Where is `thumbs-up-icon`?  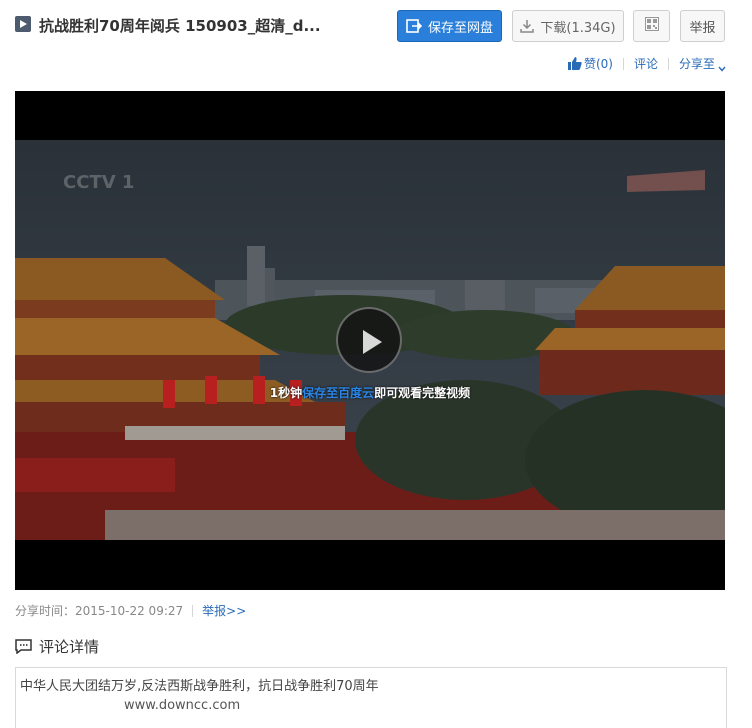 thumbs-up-icon is located at coordinates (574, 63).